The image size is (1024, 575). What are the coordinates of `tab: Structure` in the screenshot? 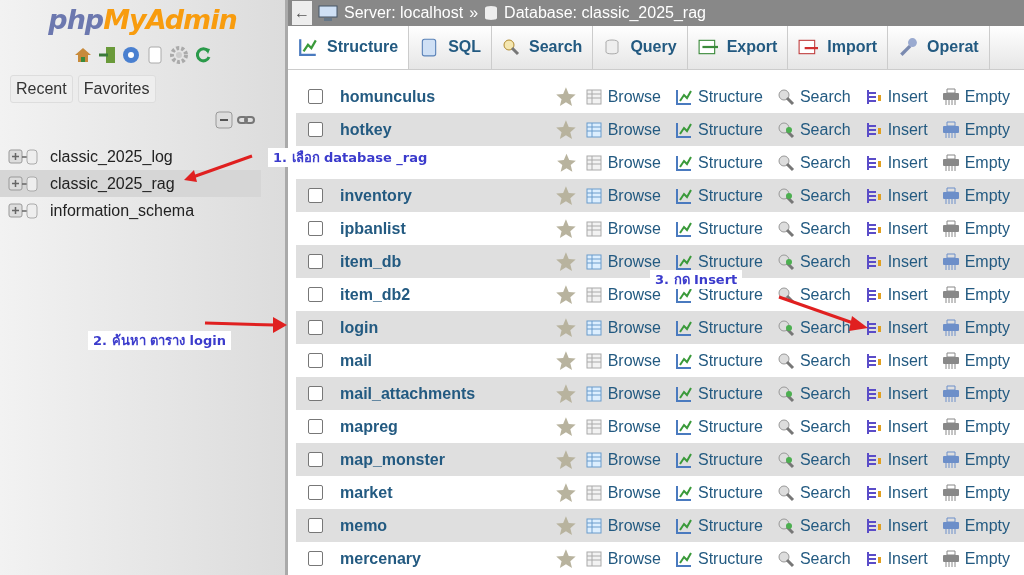 It's located at (349, 47).